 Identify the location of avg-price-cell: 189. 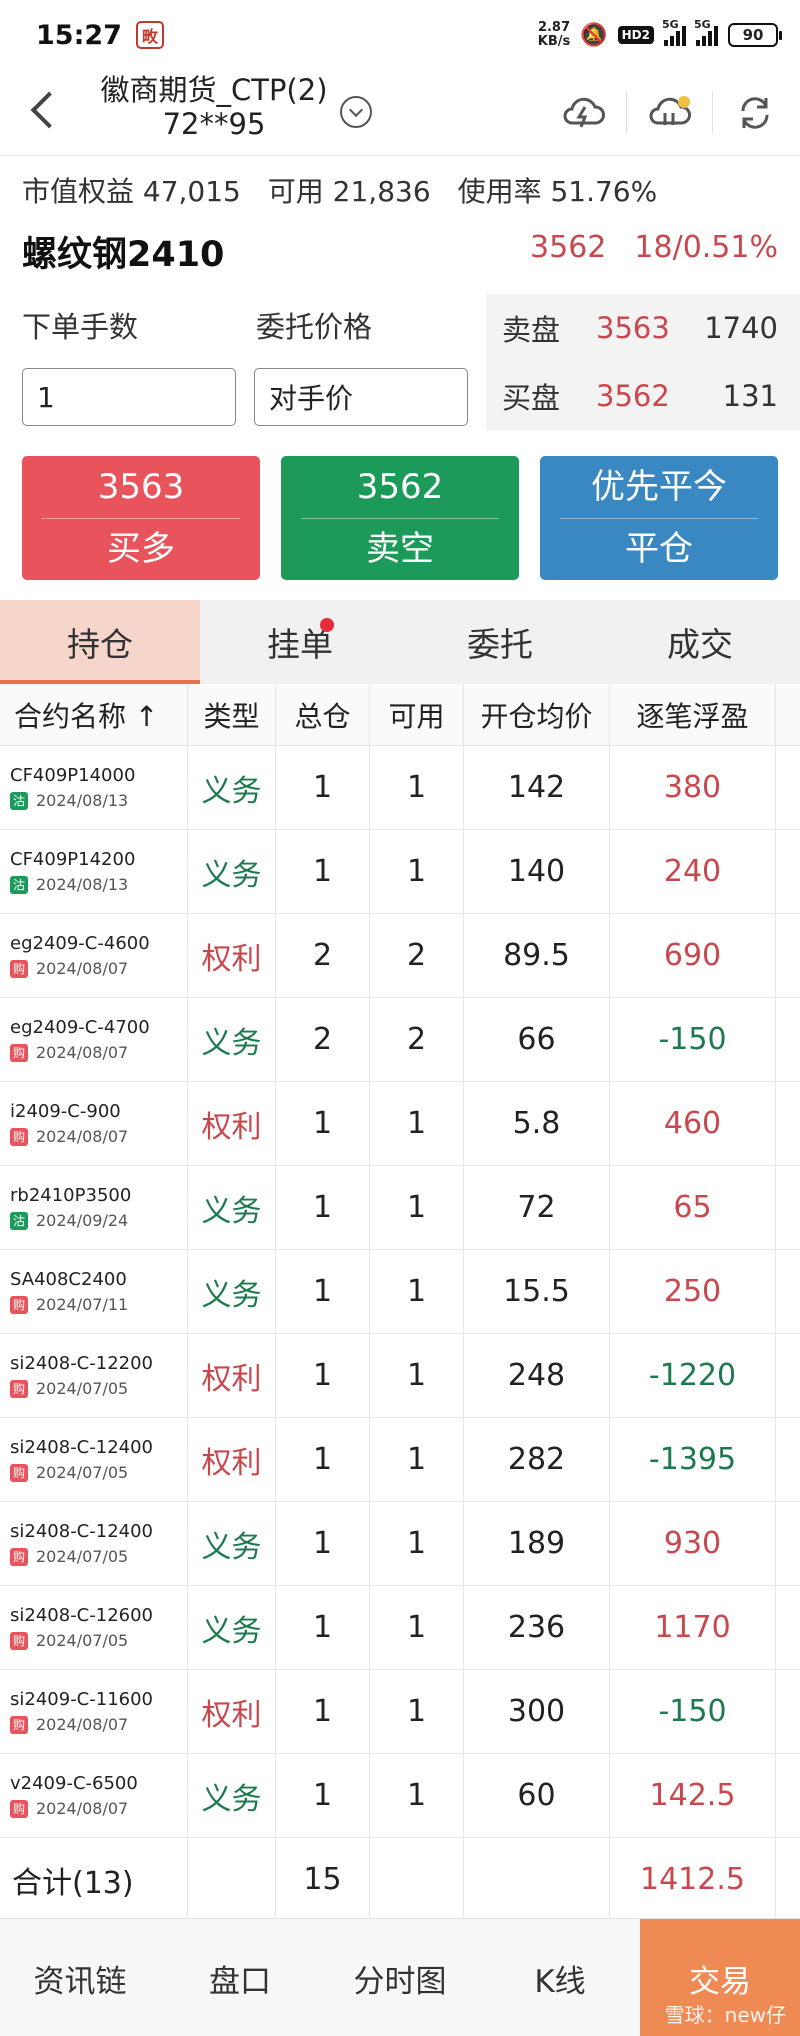
(537, 1543).